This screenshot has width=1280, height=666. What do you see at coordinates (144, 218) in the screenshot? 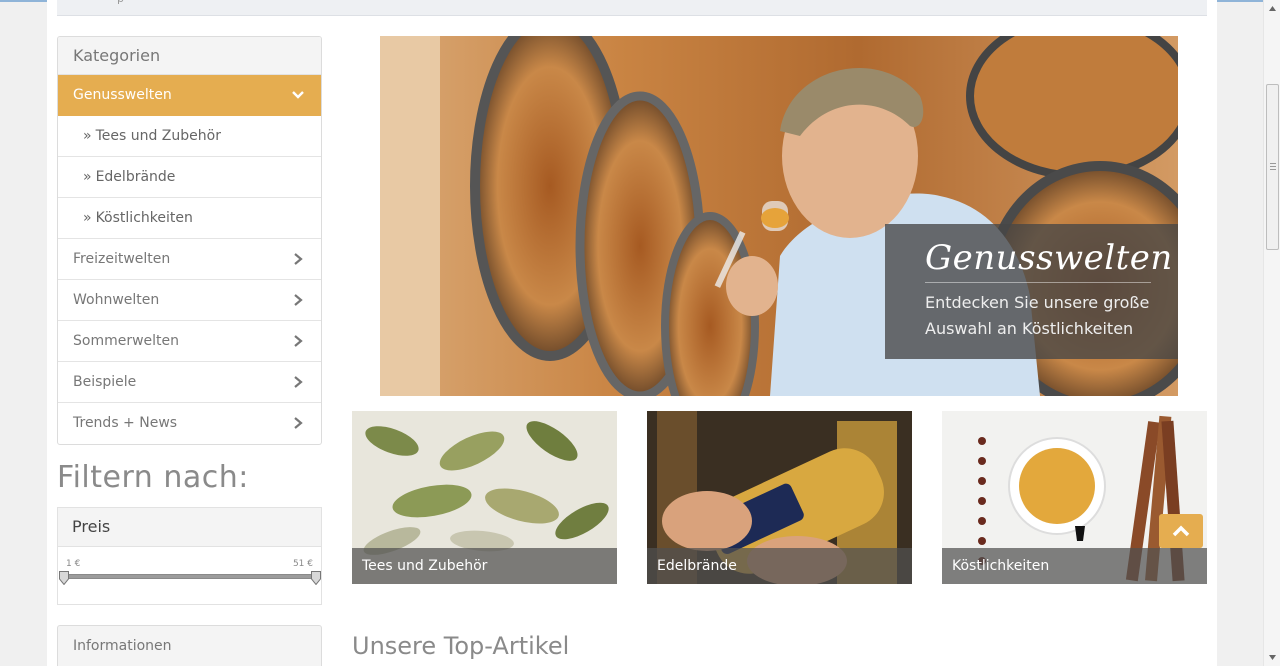
I see `category-label: Köstlichkeiten` at bounding box center [144, 218].